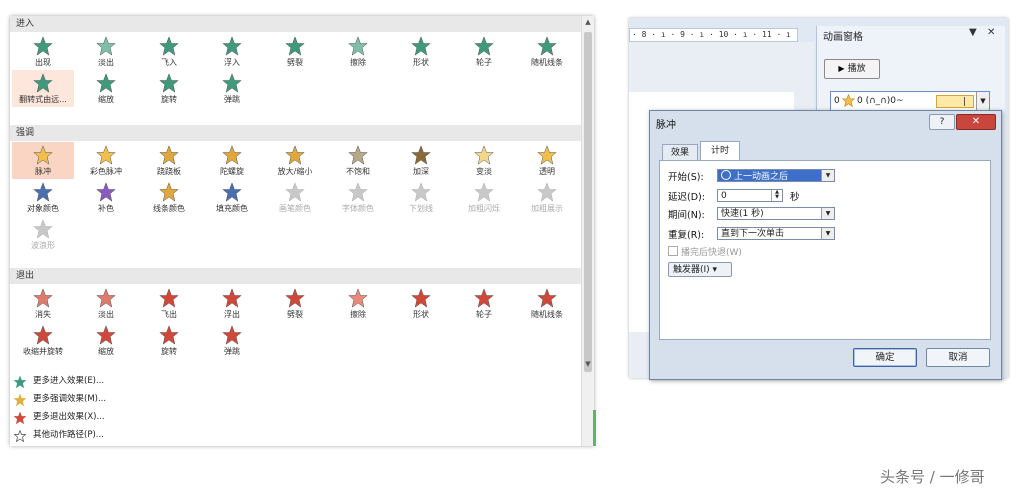 The image size is (1026, 495). What do you see at coordinates (973, 32) in the screenshot?
I see `pane-menu-icon: ▼` at bounding box center [973, 32].